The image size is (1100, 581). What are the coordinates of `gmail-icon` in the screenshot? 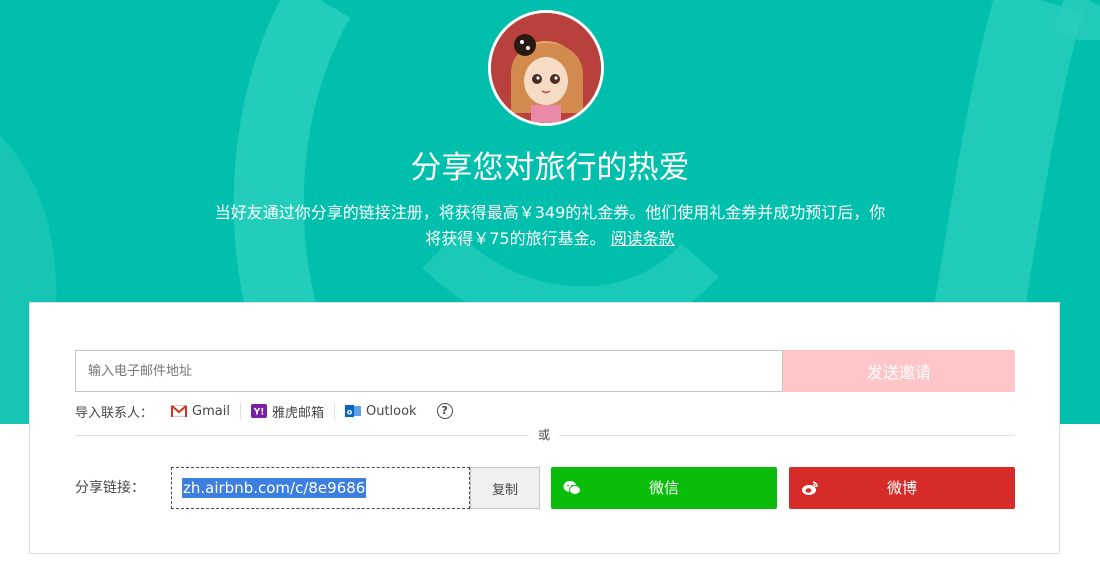 It's located at (179, 411).